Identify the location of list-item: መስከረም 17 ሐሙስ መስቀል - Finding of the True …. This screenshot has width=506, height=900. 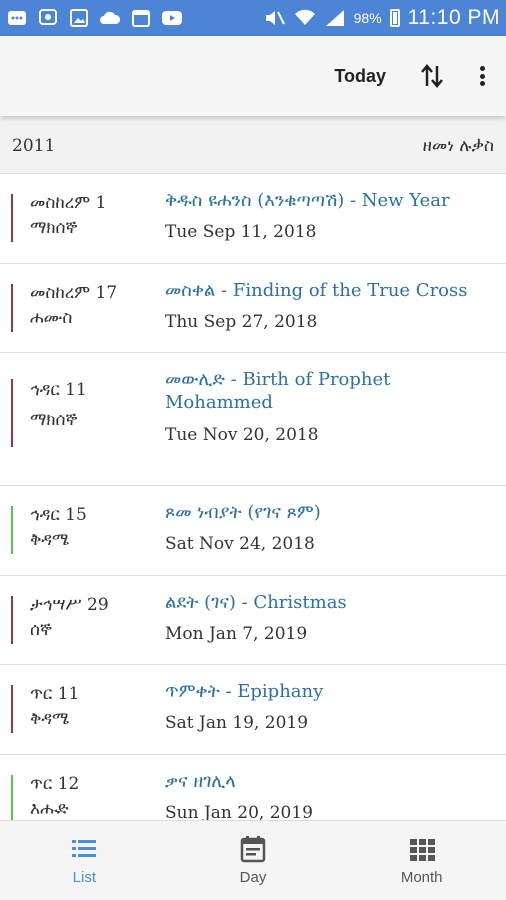
(253, 308).